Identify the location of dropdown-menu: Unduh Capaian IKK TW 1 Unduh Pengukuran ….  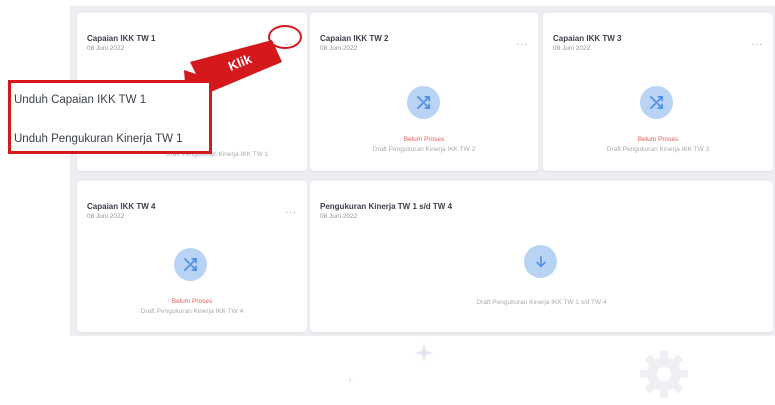
(110, 117).